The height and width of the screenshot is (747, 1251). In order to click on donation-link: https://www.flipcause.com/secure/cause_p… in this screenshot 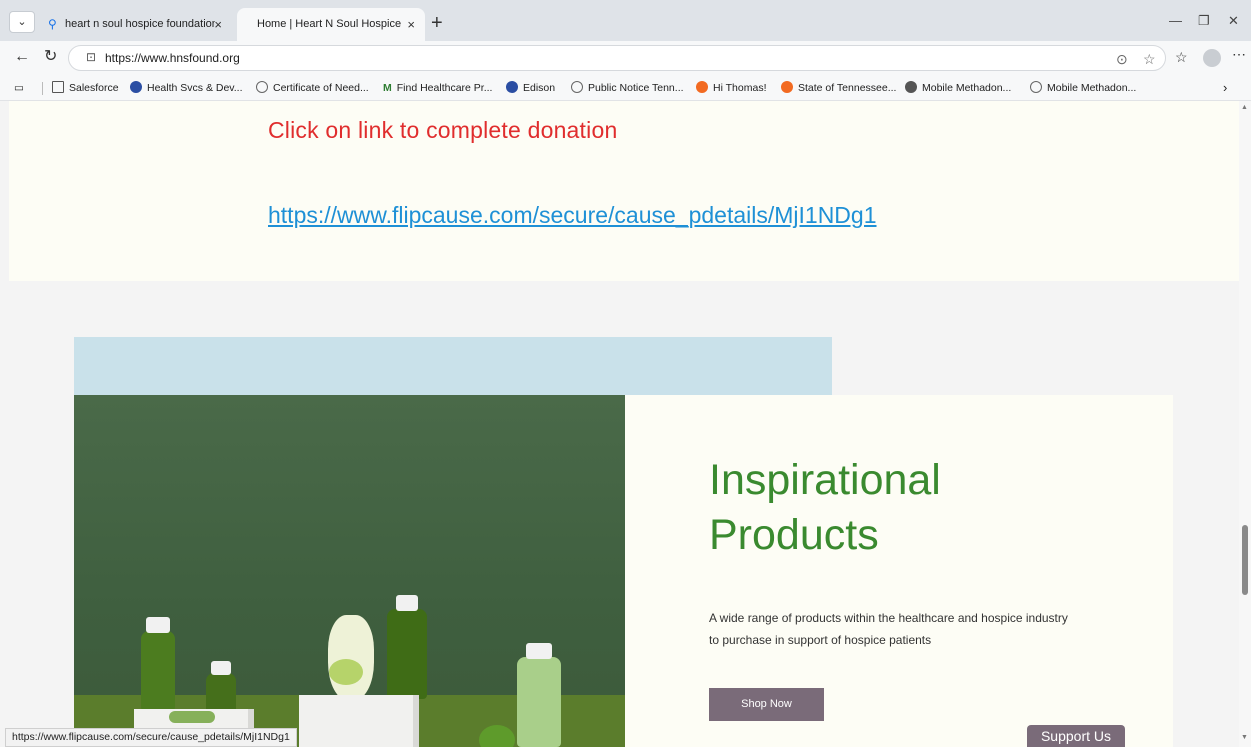, I will do `click(572, 215)`.